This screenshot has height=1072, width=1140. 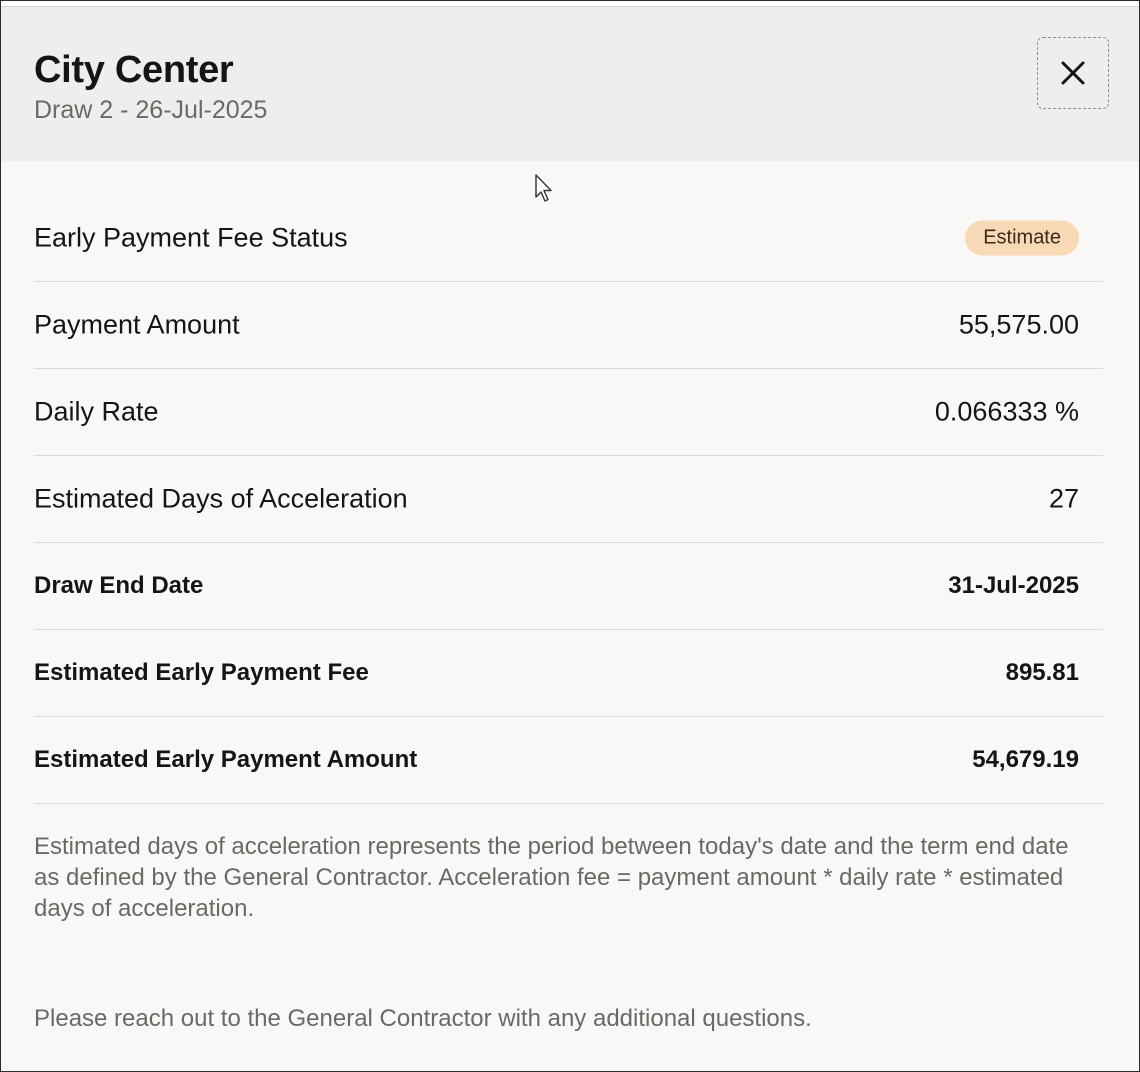 I want to click on dialog-title: City Center, so click(x=134, y=70).